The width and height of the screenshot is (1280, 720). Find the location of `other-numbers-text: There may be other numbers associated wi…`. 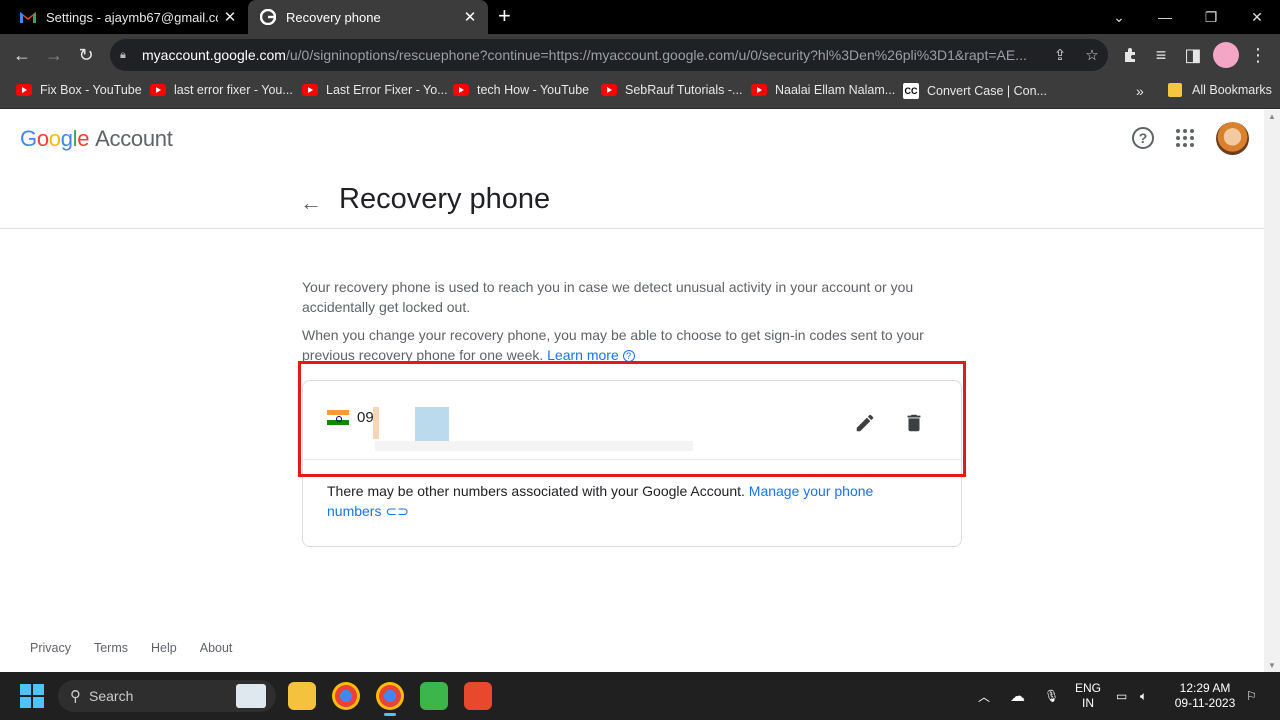

other-numbers-text: There may be other numbers associated wi… is located at coordinates (627, 501).